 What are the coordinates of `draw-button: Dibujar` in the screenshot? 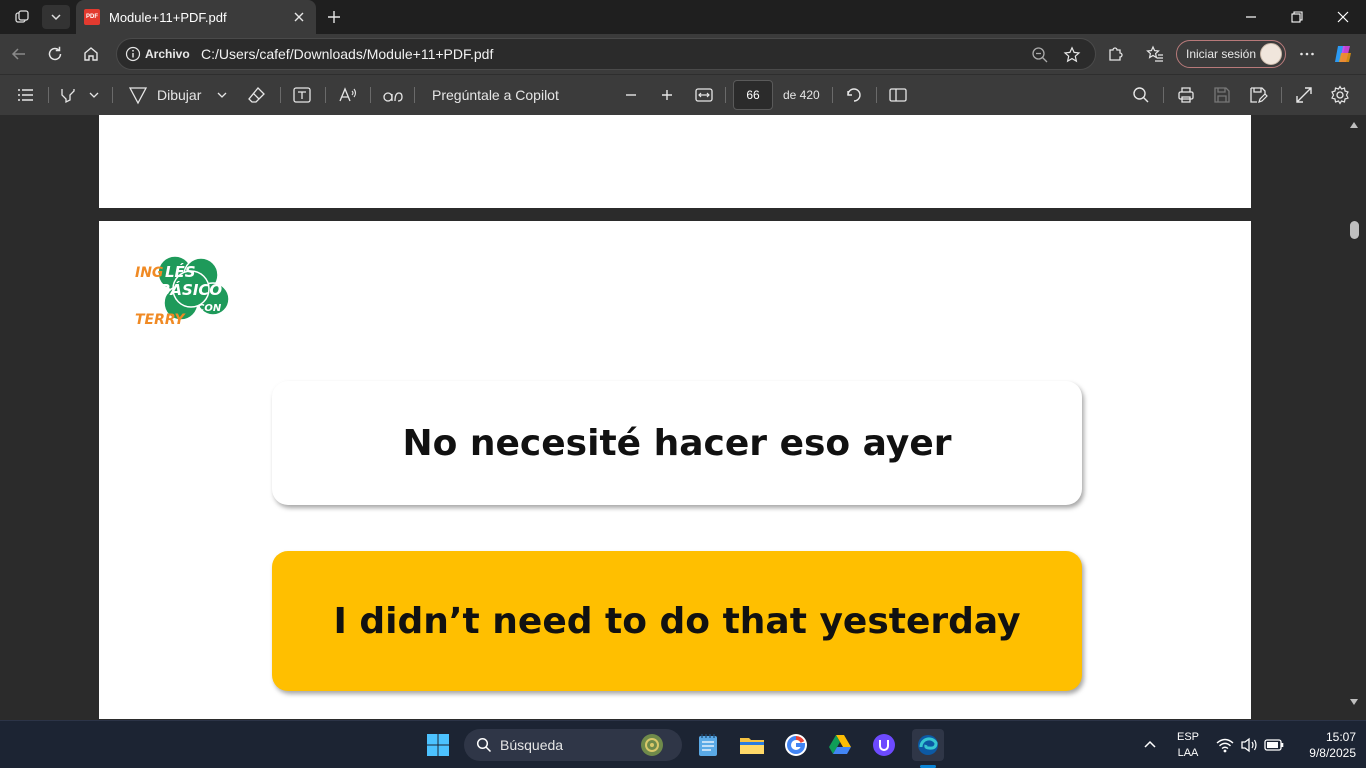 It's located at (164, 95).